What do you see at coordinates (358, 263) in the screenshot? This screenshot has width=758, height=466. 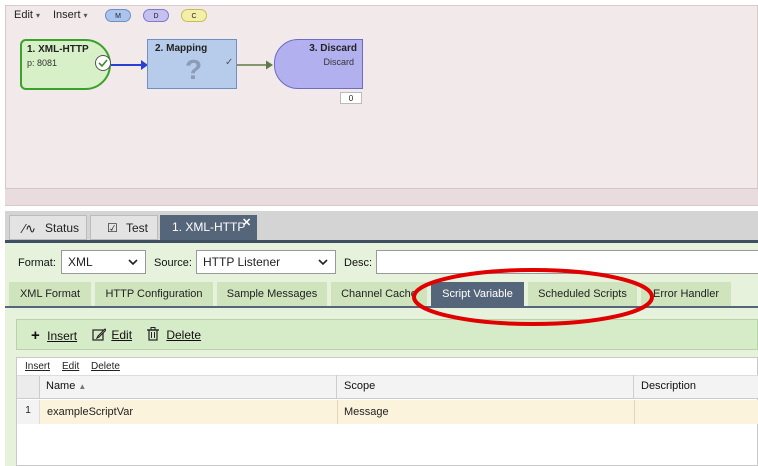 I see `desc-label: Desc:` at bounding box center [358, 263].